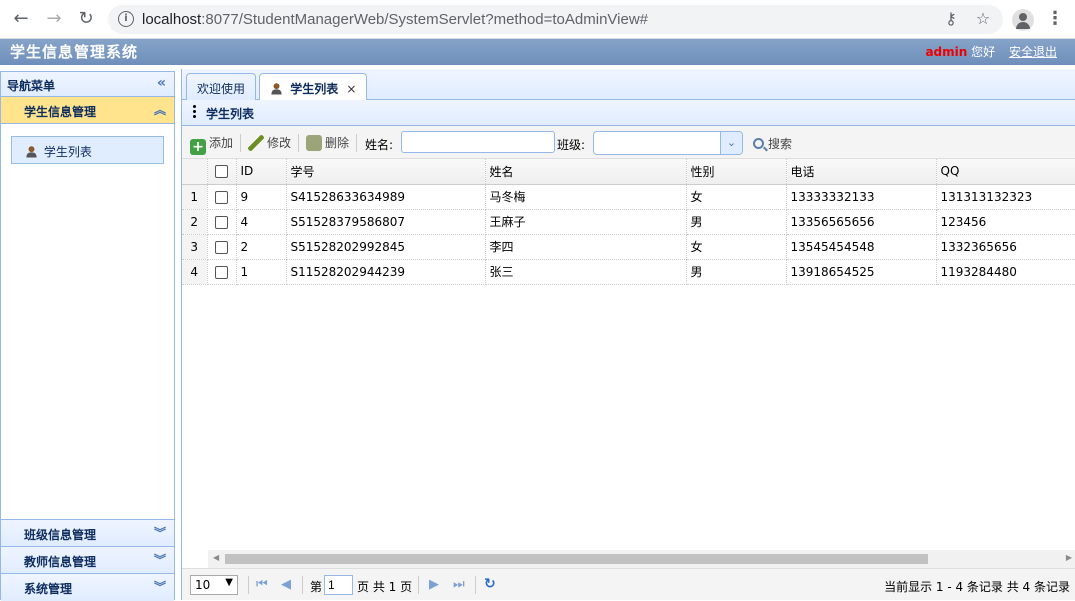 The image size is (1075, 601). I want to click on search-label: 搜索, so click(780, 144).